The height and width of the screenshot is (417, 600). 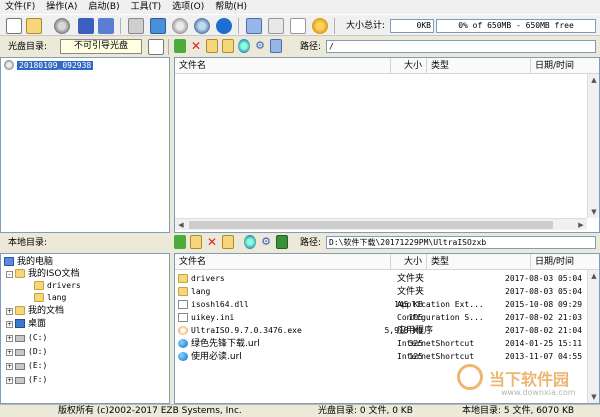 What do you see at coordinates (57, 286) in the screenshot?
I see `tree-item-drivers: drivers` at bounding box center [57, 286].